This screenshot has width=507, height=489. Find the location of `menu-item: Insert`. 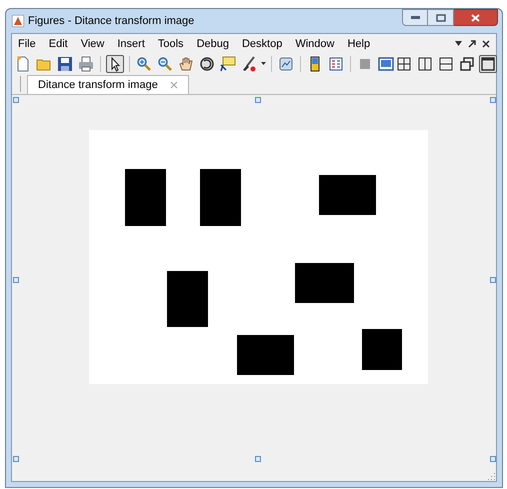

menu-item: Insert is located at coordinates (131, 44).